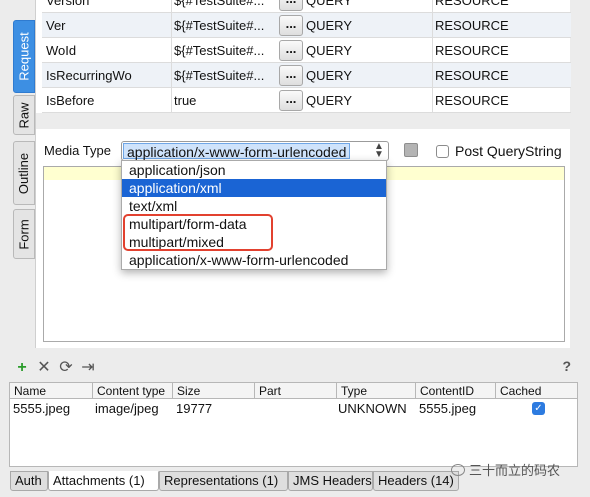 This screenshot has width=590, height=497. Describe the element at coordinates (296, 368) in the screenshot. I see `attachments-toolbar: + ✕ ⟳ ⇥ ?` at that location.